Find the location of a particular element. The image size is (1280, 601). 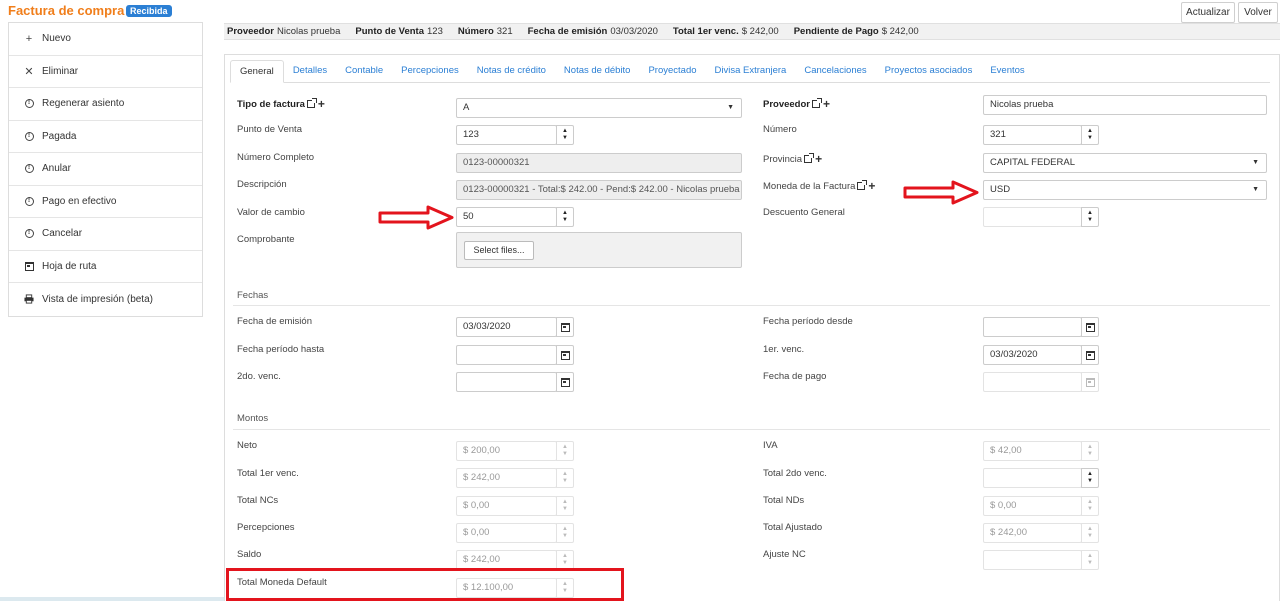

tab-eventos: Eventos is located at coordinates (1007, 71).